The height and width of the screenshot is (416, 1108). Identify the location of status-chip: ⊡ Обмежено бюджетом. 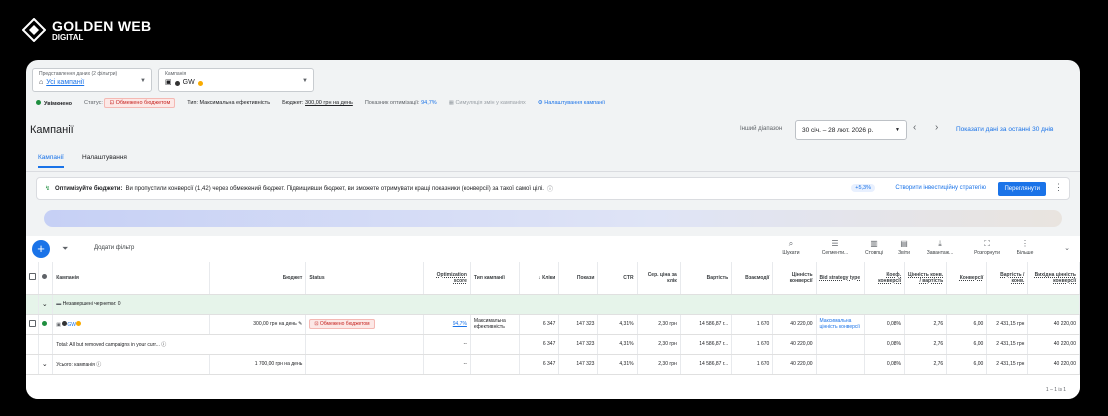
(140, 103).